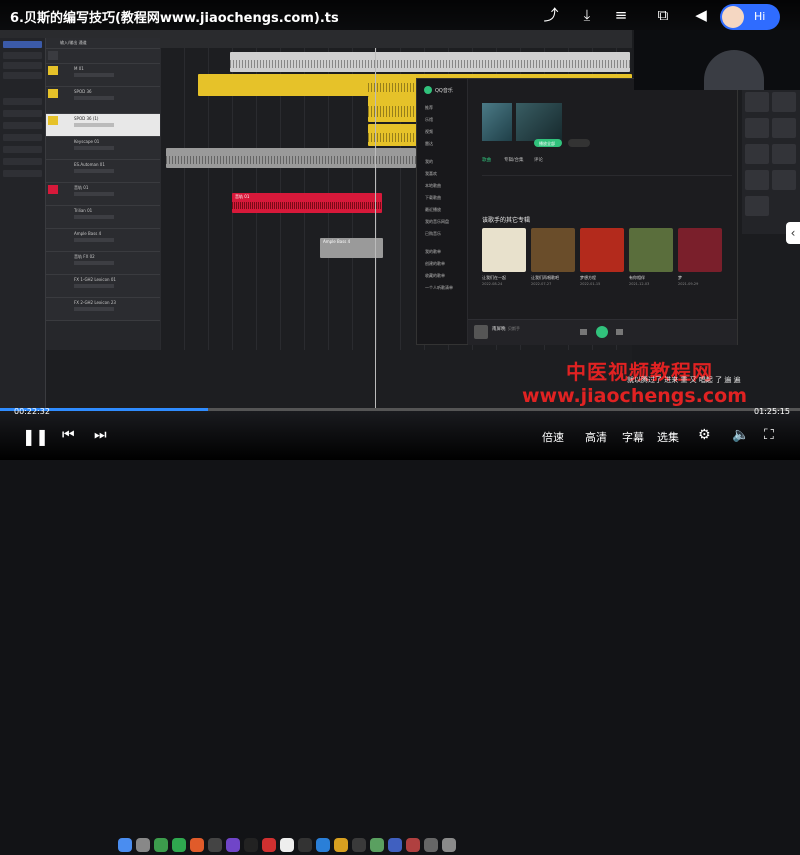  I want to click on sidebar-item: 一个人听歌清单, so click(439, 288).